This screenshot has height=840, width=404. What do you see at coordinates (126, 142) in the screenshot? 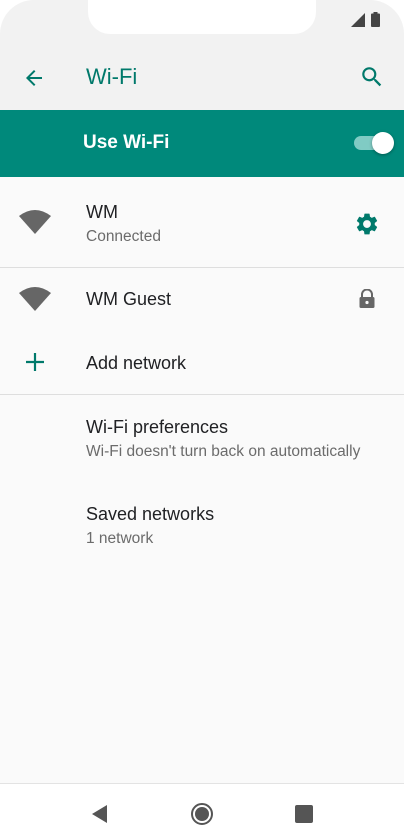
I see `use-wifi-label: Use Wi-Fi` at bounding box center [126, 142].